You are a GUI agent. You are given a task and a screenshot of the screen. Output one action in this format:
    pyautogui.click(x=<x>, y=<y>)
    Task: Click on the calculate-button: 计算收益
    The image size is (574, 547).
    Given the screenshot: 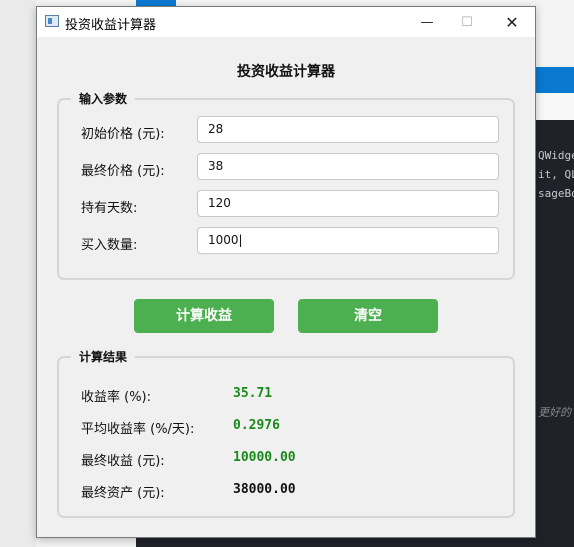 What is the action you would take?
    pyautogui.click(x=204, y=316)
    